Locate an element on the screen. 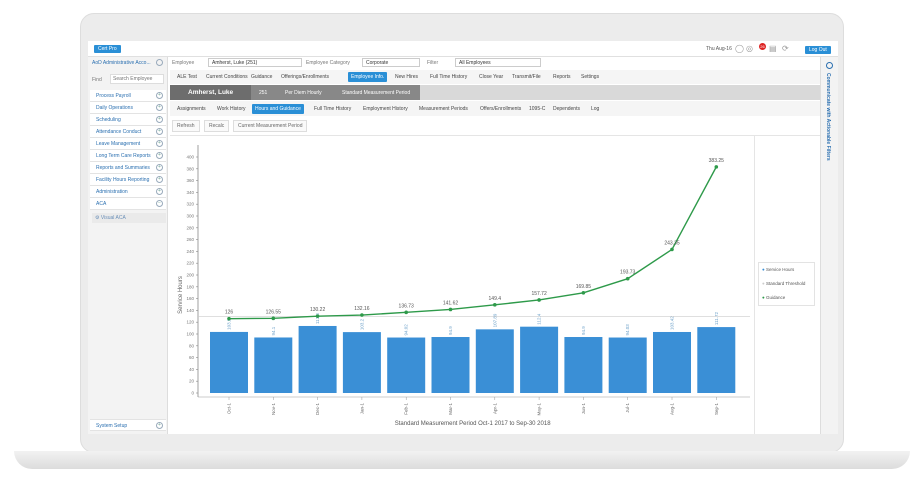  employee-label: Employee is located at coordinates (183, 63).